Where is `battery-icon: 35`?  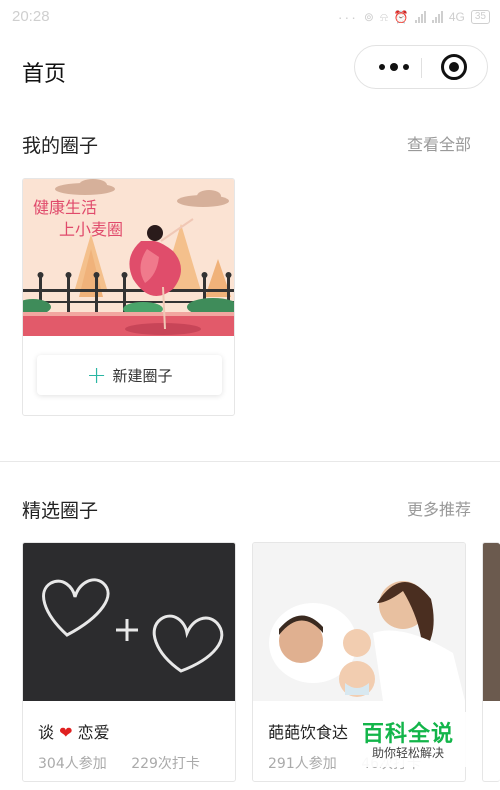
battery-icon: 35 is located at coordinates (480, 17).